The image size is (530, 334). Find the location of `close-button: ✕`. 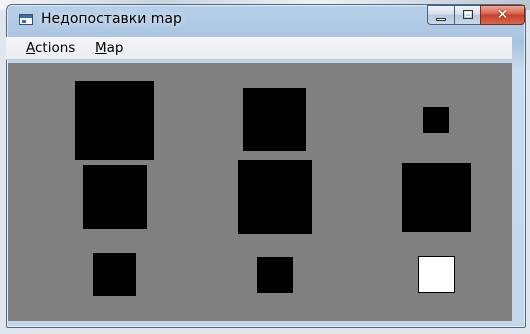

close-button: ✕ is located at coordinates (502, 15).